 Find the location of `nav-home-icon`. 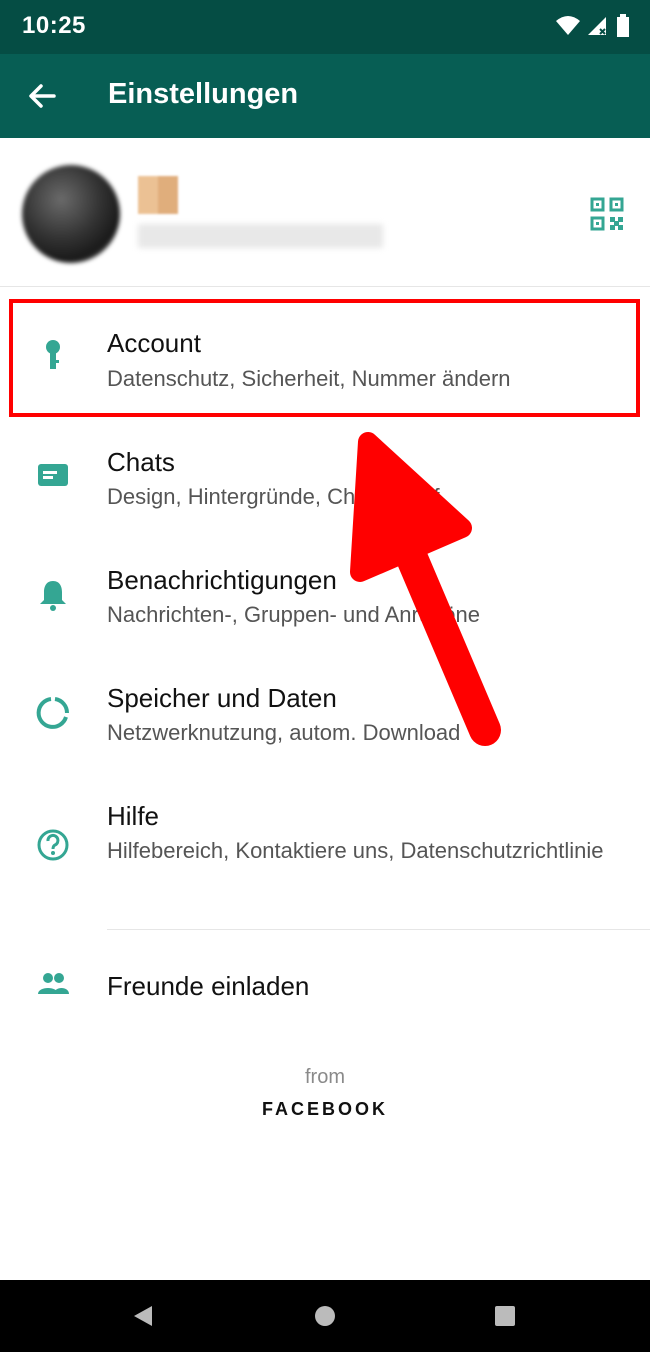

nav-home-icon is located at coordinates (325, 1316).